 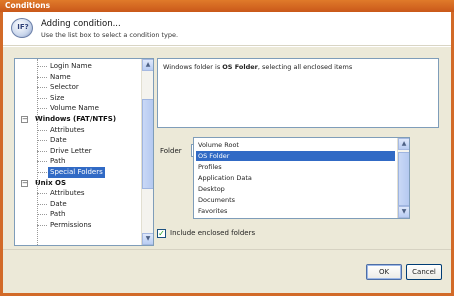 I want to click on window-title: Conditions, so click(x=227, y=6).